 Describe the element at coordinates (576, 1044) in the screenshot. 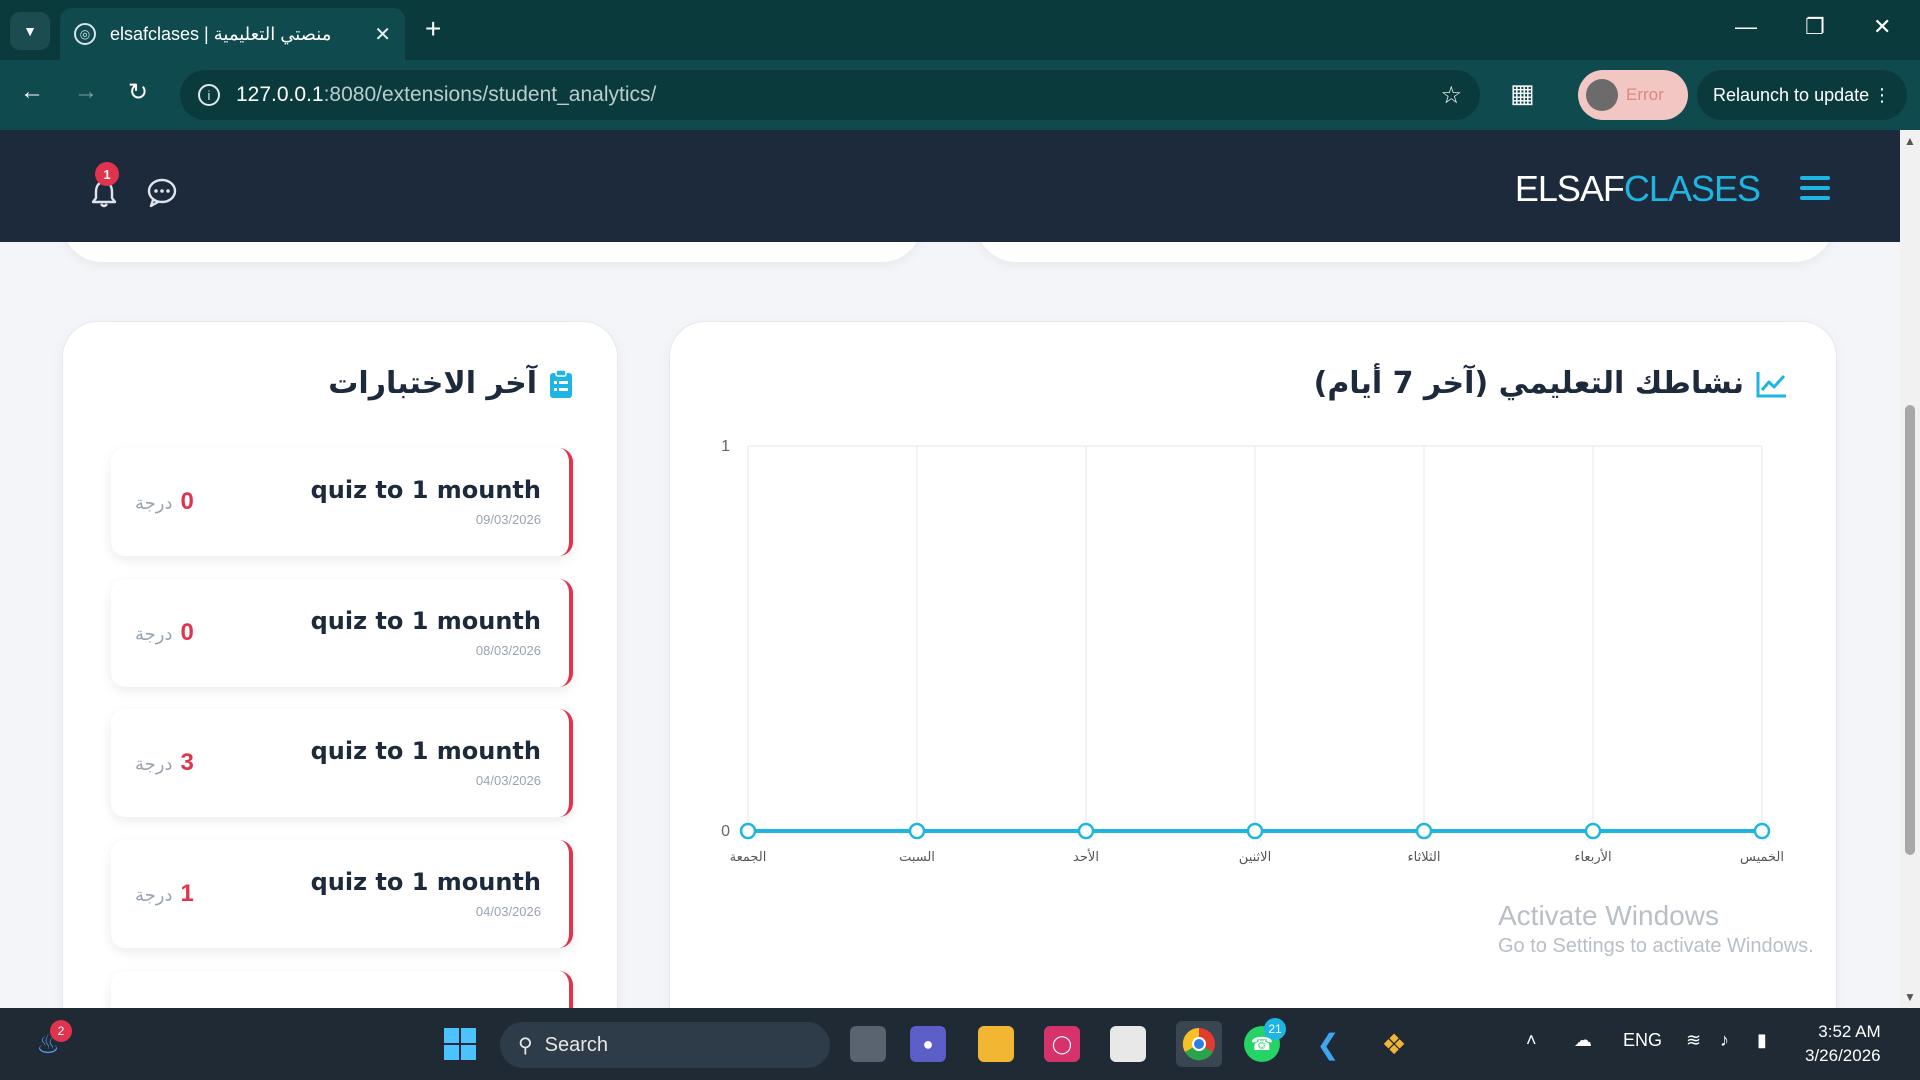

I see `search-label: Search` at that location.